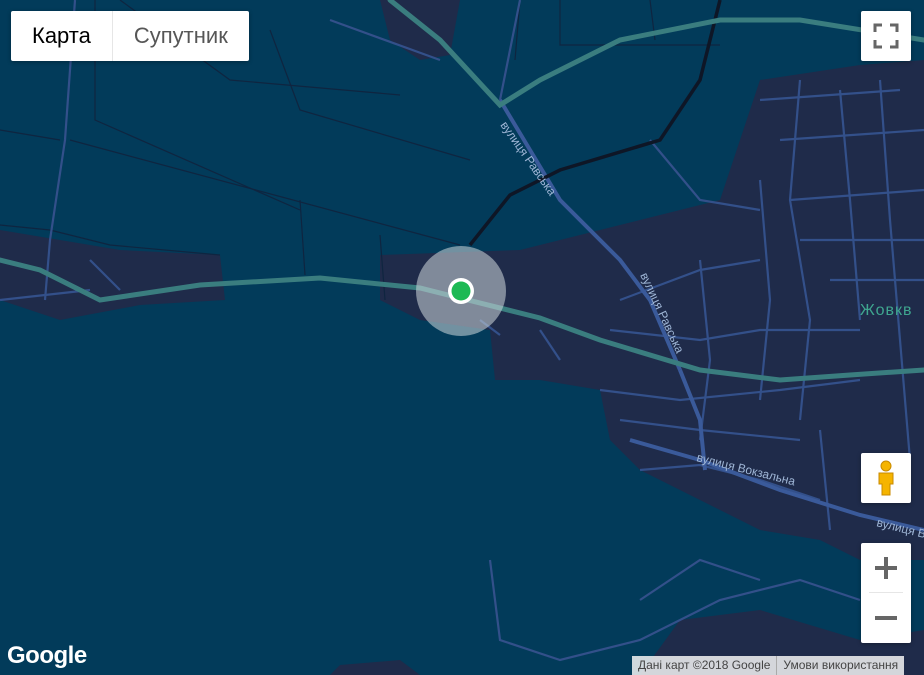 This screenshot has height=675, width=924. I want to click on zoom-out-button, so click(886, 618).